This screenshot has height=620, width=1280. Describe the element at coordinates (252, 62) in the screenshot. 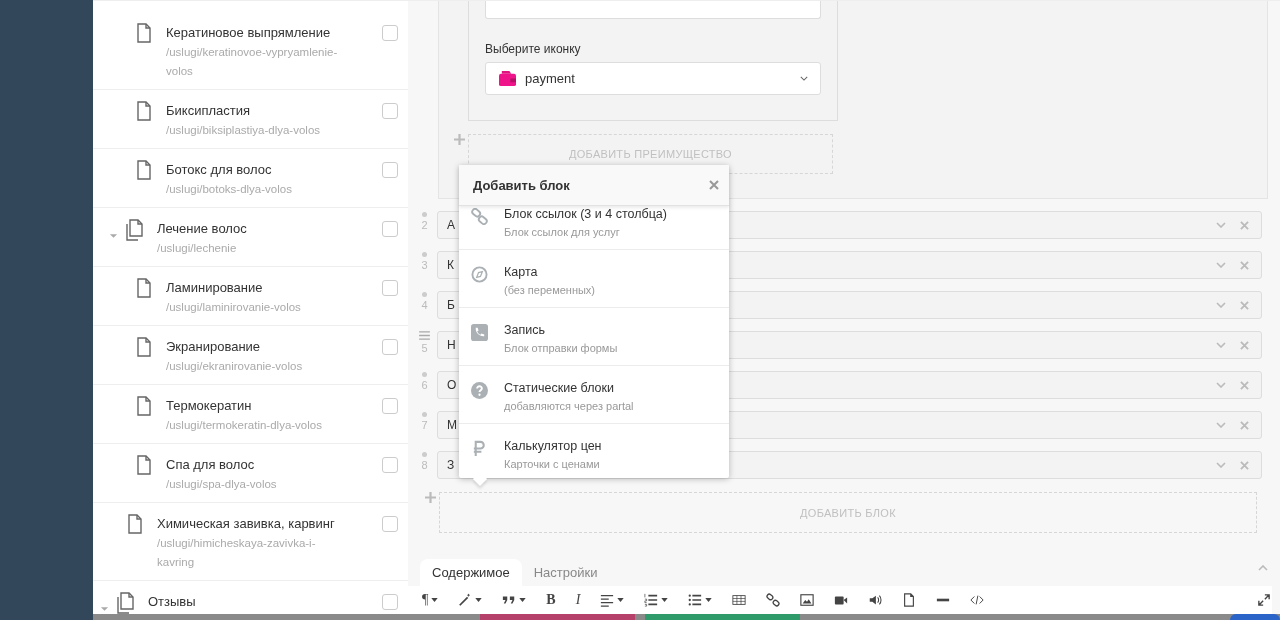

I see `page-url: /uslugi/keratinovoe-vypryamlenie-volos` at that location.